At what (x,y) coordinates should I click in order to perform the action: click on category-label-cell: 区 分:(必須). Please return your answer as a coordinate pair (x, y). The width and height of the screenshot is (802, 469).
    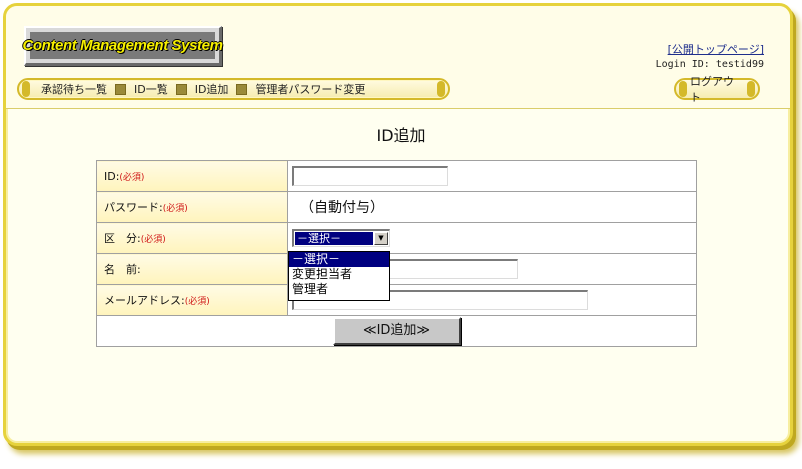
    Looking at the image, I should click on (192, 238).